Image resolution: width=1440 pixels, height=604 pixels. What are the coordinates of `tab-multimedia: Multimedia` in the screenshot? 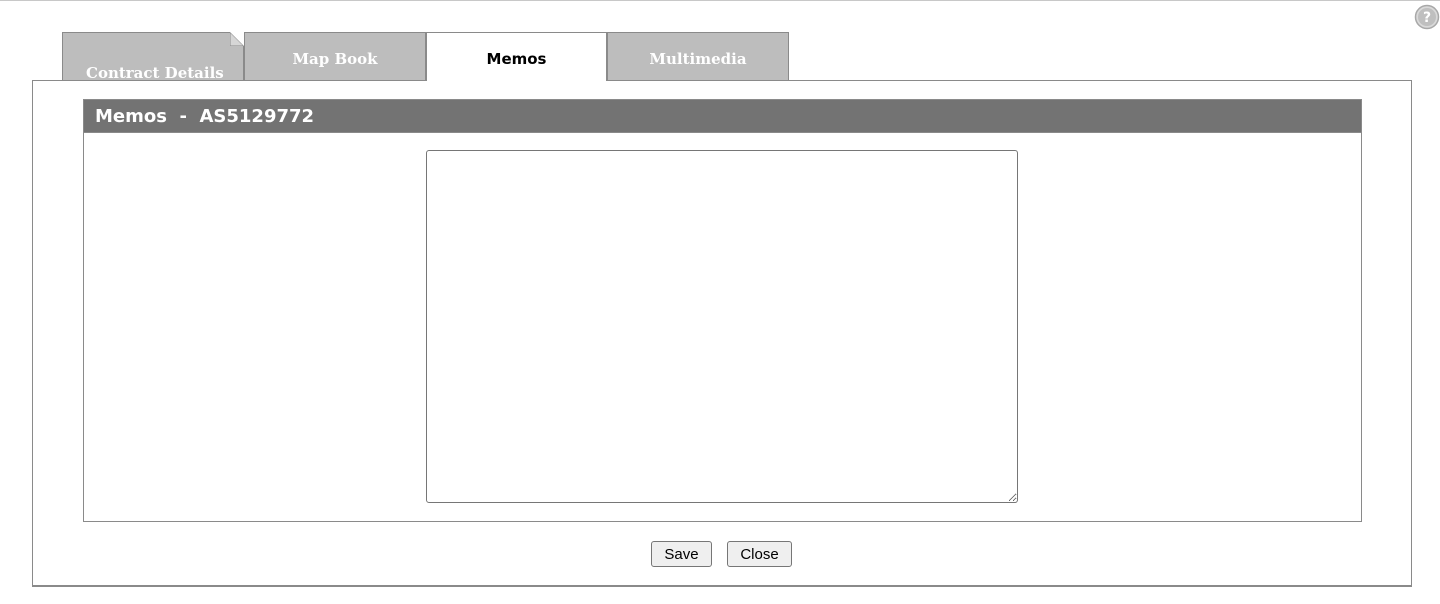 It's located at (698, 56).